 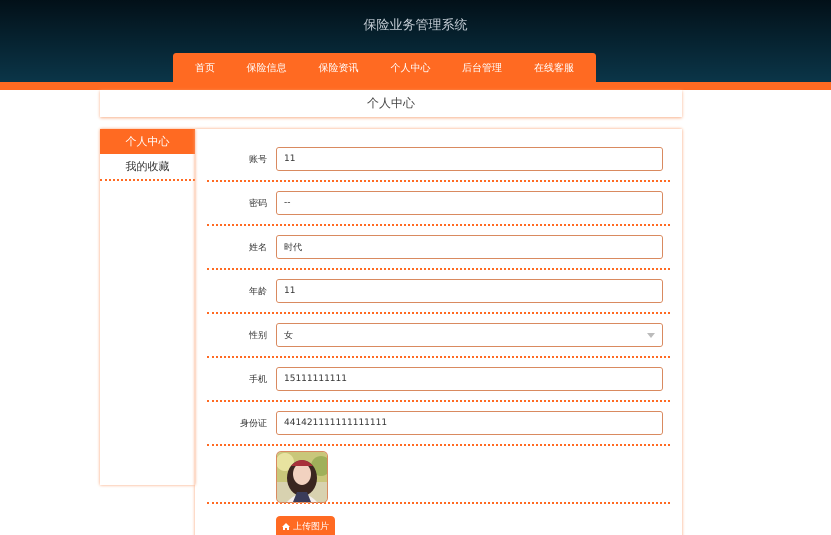 What do you see at coordinates (257, 248) in the screenshot?
I see `field-label: 姓名` at bounding box center [257, 248].